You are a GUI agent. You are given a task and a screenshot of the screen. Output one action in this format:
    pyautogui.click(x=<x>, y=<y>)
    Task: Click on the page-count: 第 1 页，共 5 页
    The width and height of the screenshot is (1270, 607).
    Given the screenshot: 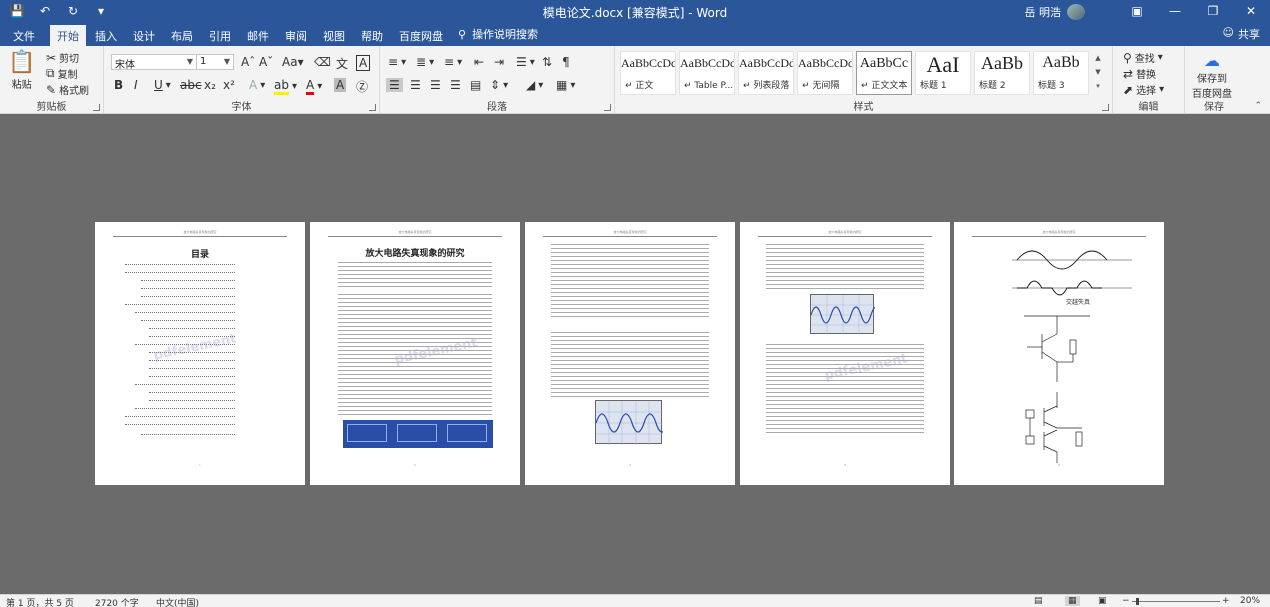 What is the action you would take?
    pyautogui.click(x=40, y=601)
    